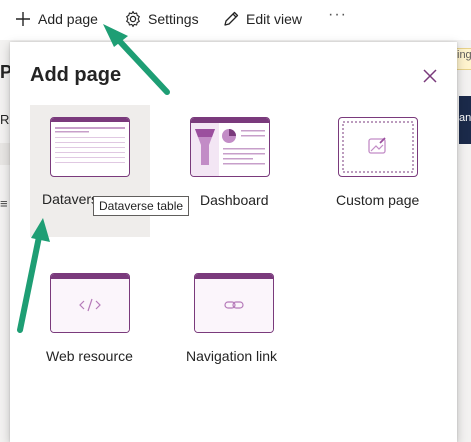 This screenshot has height=442, width=471. I want to click on command-bar: Add page Settings Edit view ···, so click(235, 20).